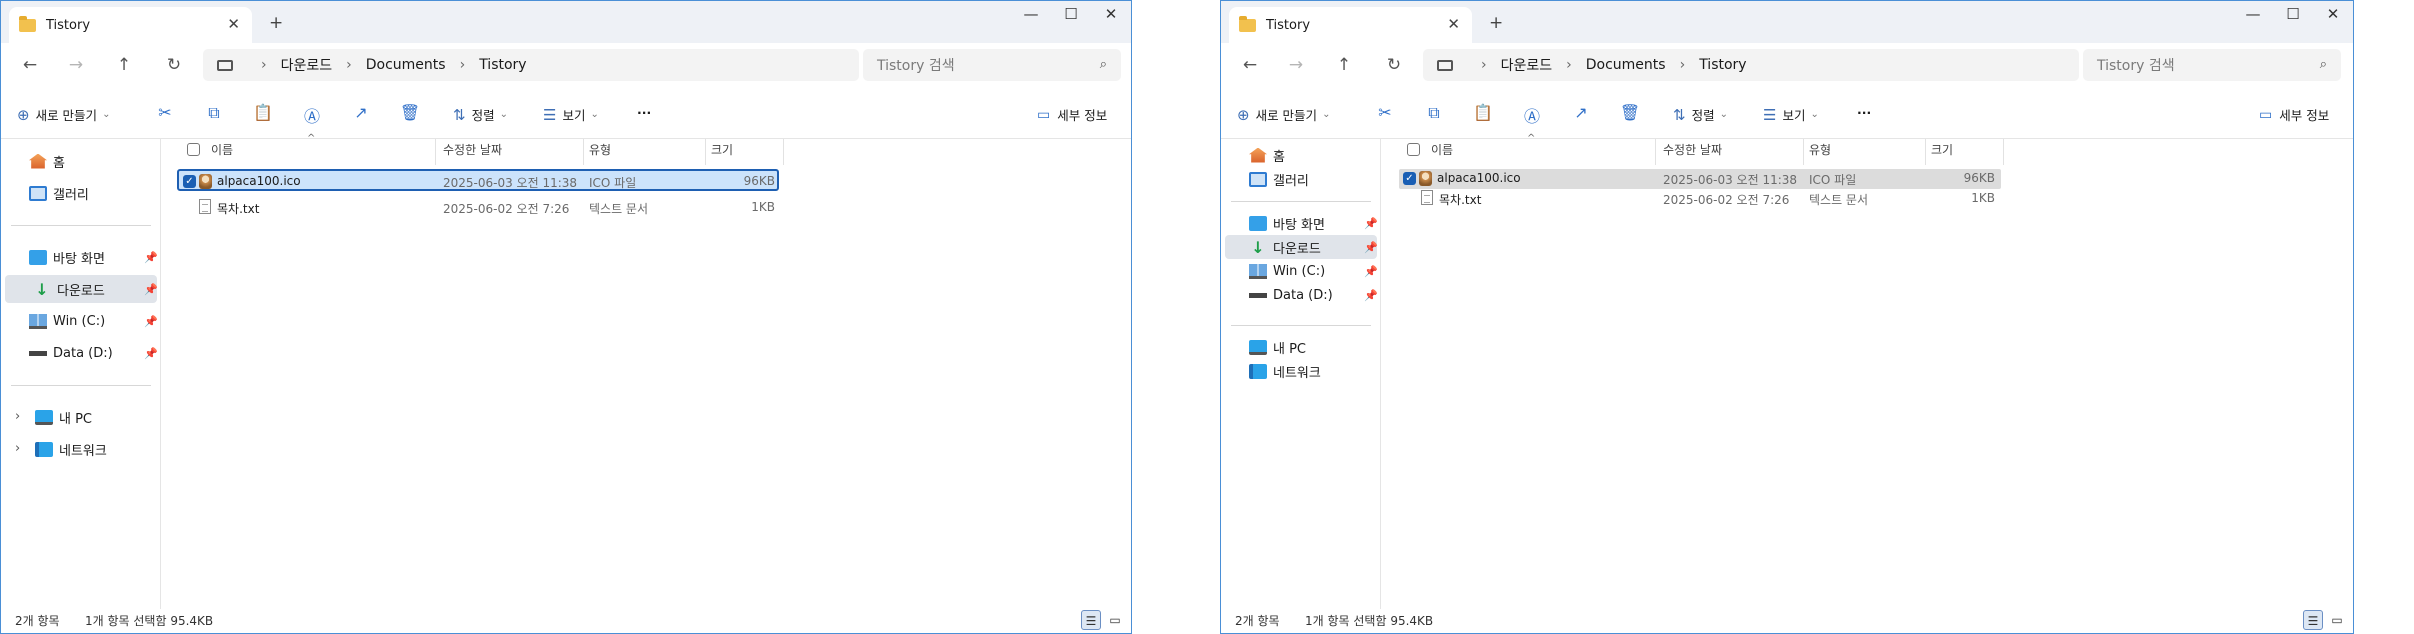 The height and width of the screenshot is (634, 2414). What do you see at coordinates (1787, 22) in the screenshot?
I see `title-bar: Tistory ✕ + — ☐ ✕` at bounding box center [1787, 22].